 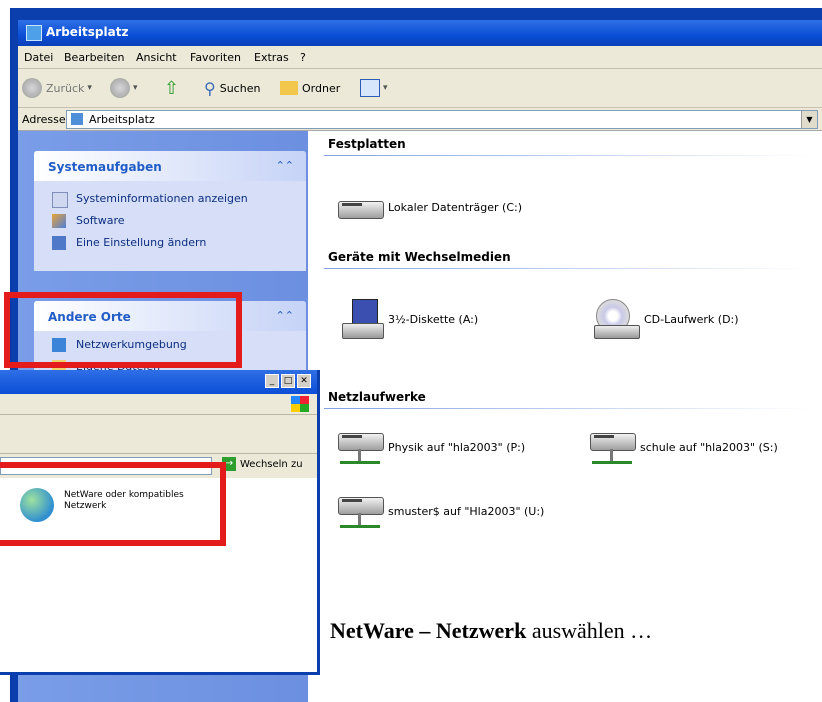 What do you see at coordinates (809, 119) in the screenshot?
I see `chevron-down-icon: ▼` at bounding box center [809, 119].